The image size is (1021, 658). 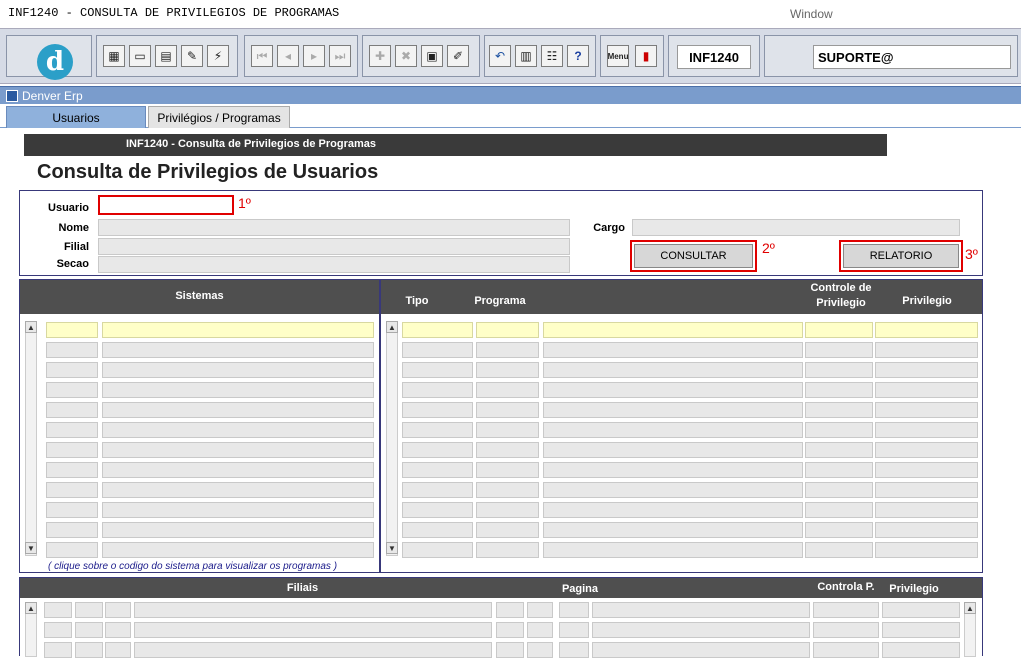 What do you see at coordinates (288, 56) in the screenshot?
I see `prev-record-icon: ◂` at bounding box center [288, 56].